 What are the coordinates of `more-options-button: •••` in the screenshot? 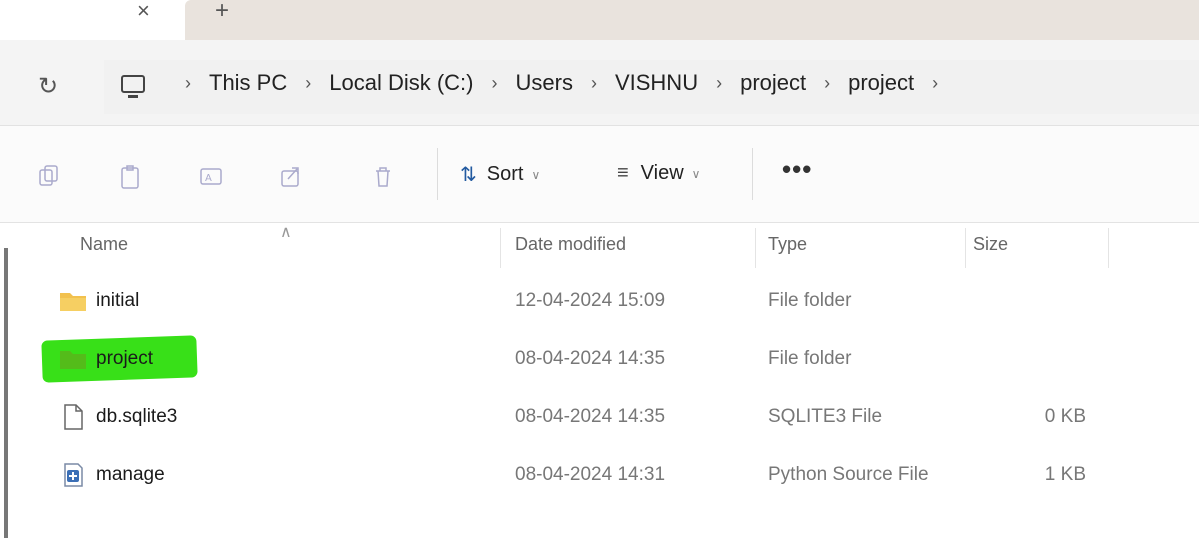 It's located at (797, 169).